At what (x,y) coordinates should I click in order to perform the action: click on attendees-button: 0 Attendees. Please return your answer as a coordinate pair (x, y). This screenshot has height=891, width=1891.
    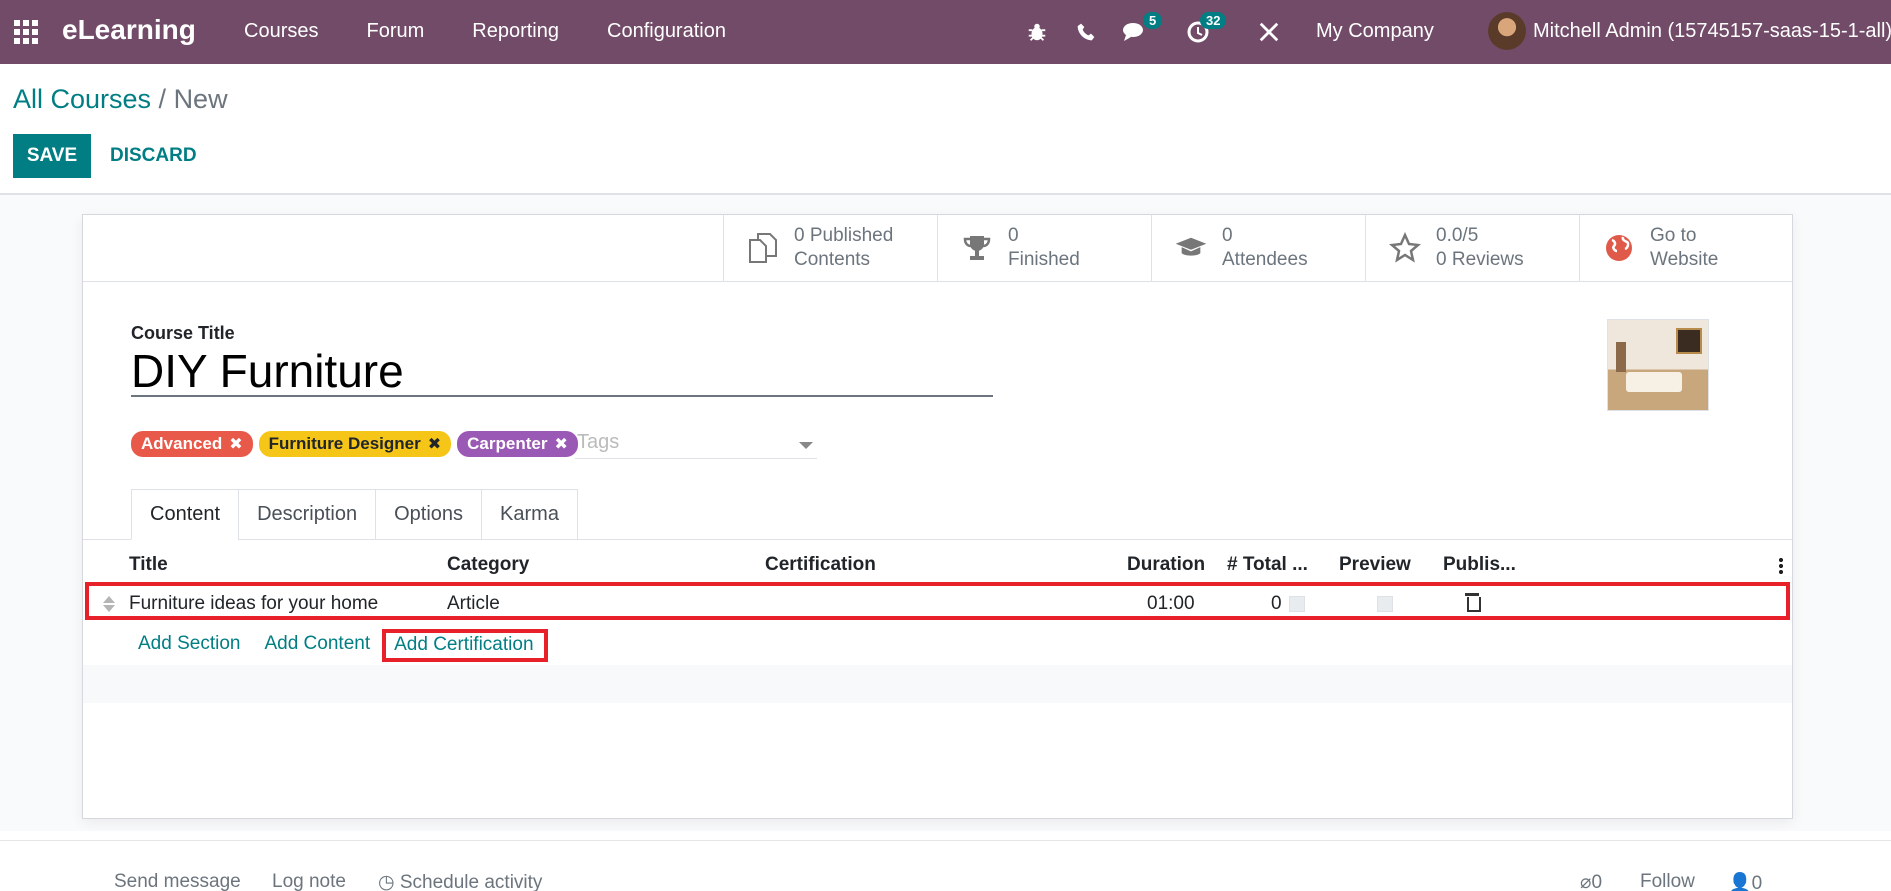
    Looking at the image, I should click on (1258, 248).